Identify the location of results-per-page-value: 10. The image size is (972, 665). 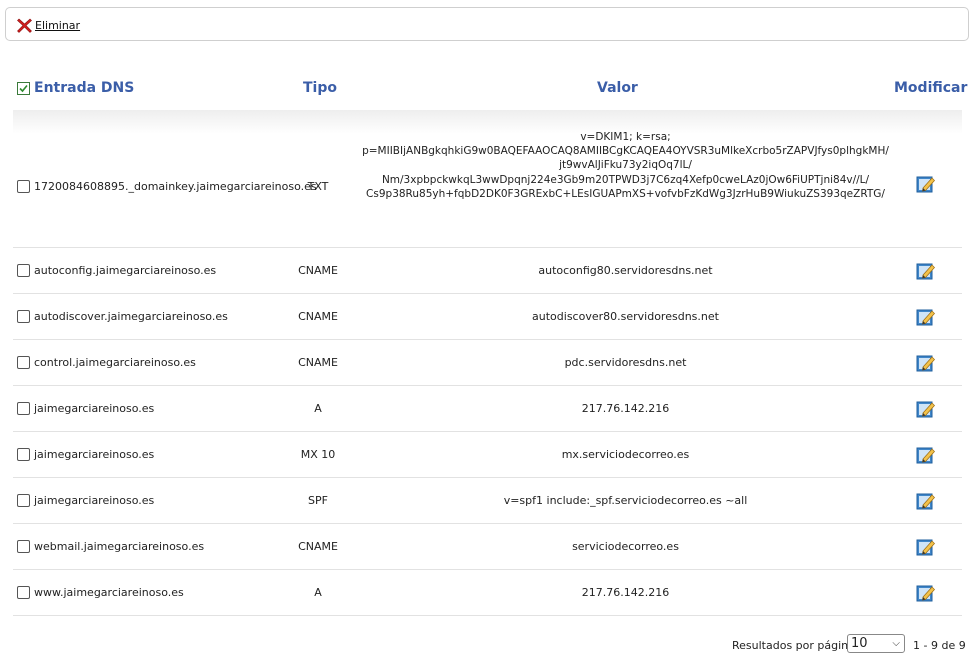
(859, 643).